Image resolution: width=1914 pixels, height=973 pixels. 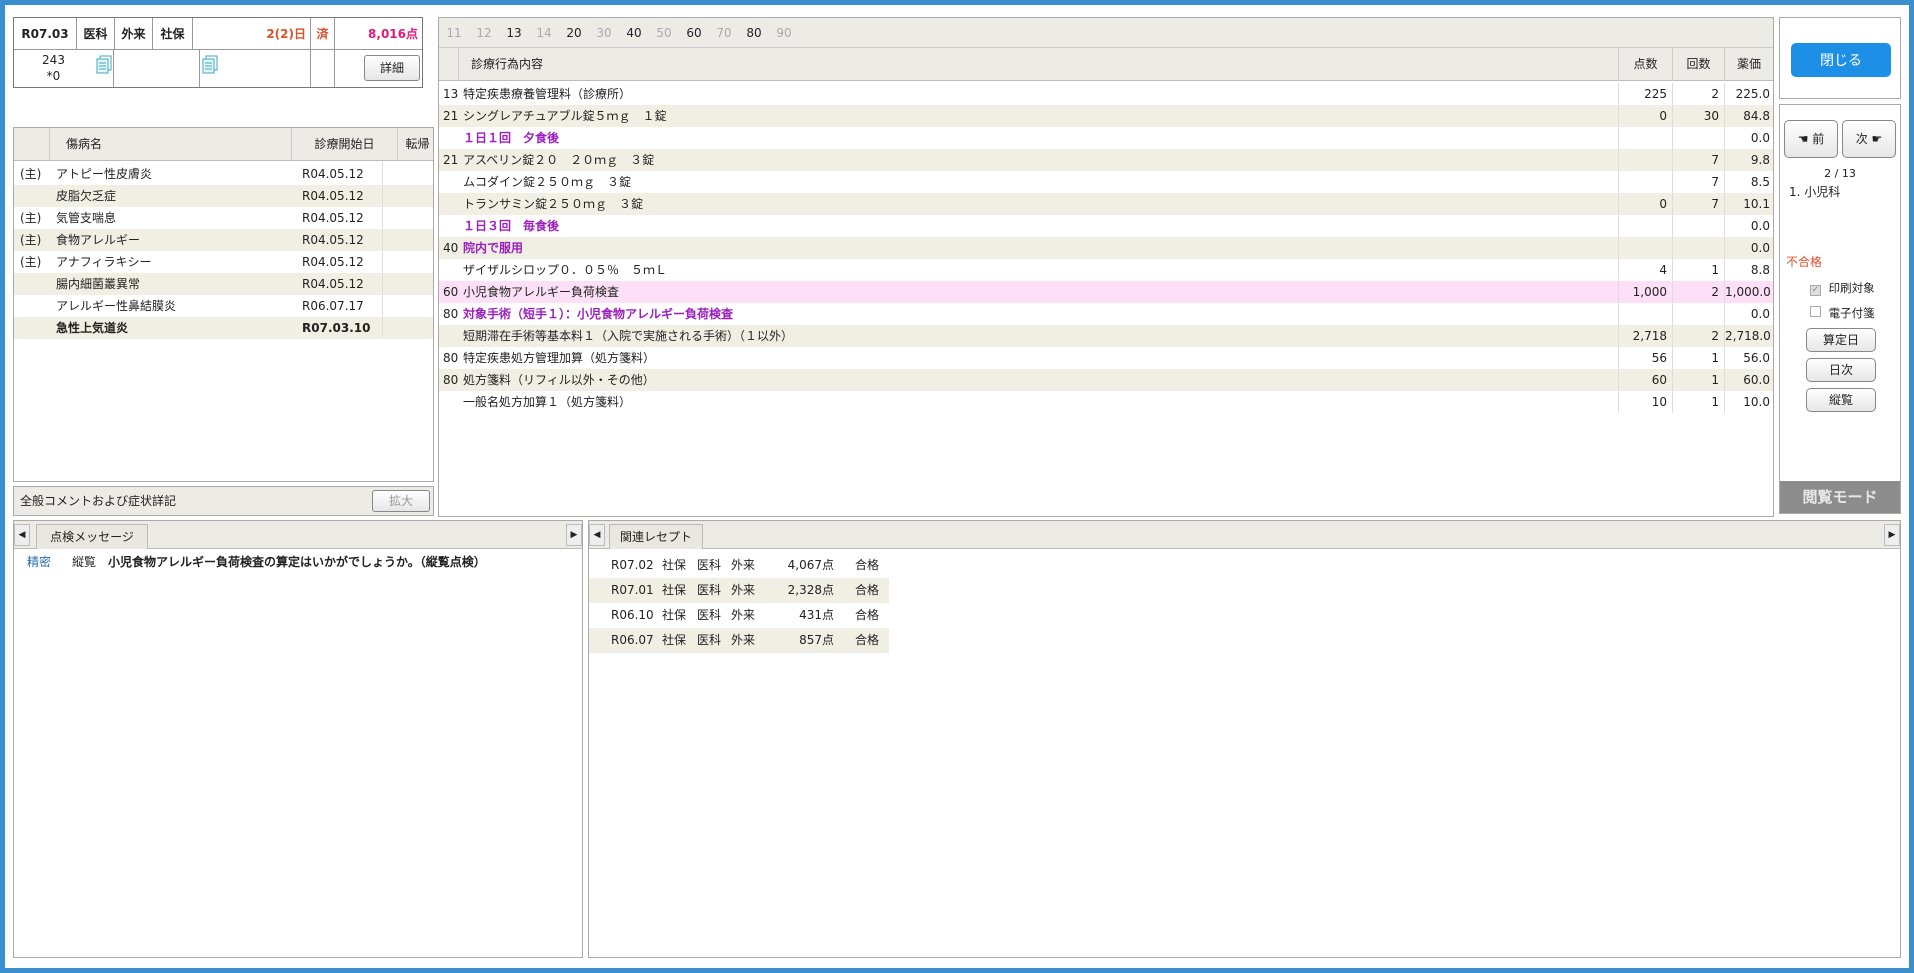 What do you see at coordinates (1869, 139) in the screenshot?
I see `next-button: 次 ☛` at bounding box center [1869, 139].